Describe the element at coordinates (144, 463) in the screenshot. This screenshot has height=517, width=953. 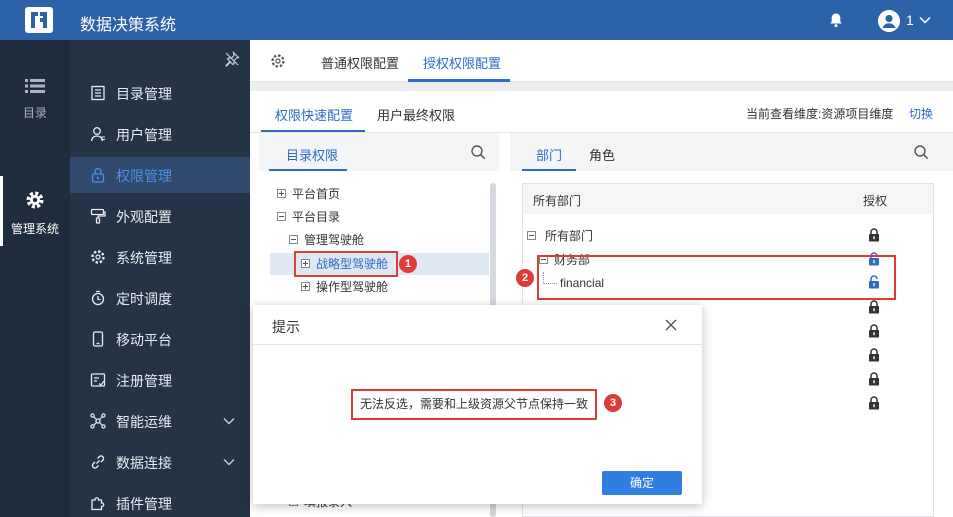
I see `nav-item-label: 数据连接` at that location.